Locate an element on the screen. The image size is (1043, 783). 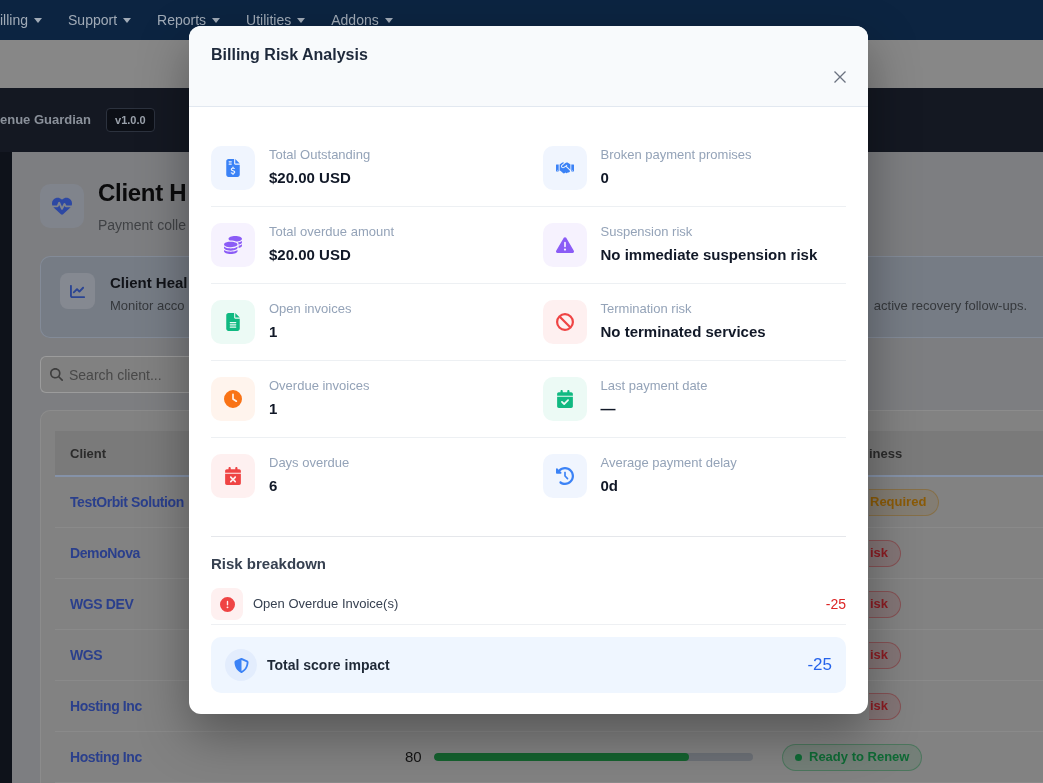
metric-value: 0 is located at coordinates (605, 178).